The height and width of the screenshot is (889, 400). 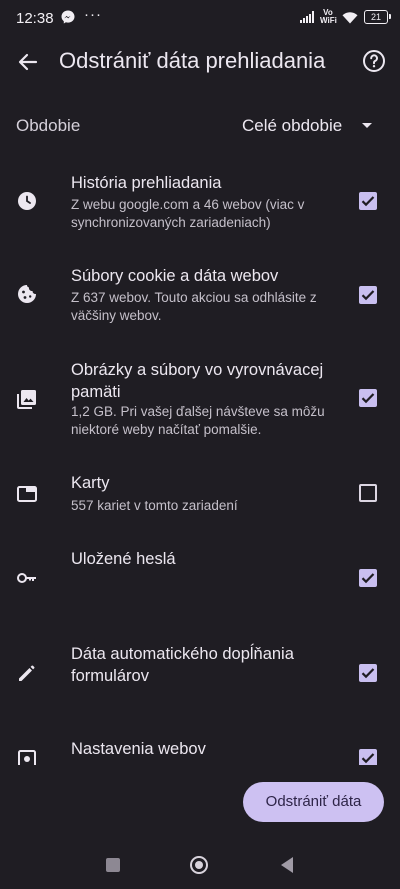 I want to click on home-icon, so click(x=199, y=865).